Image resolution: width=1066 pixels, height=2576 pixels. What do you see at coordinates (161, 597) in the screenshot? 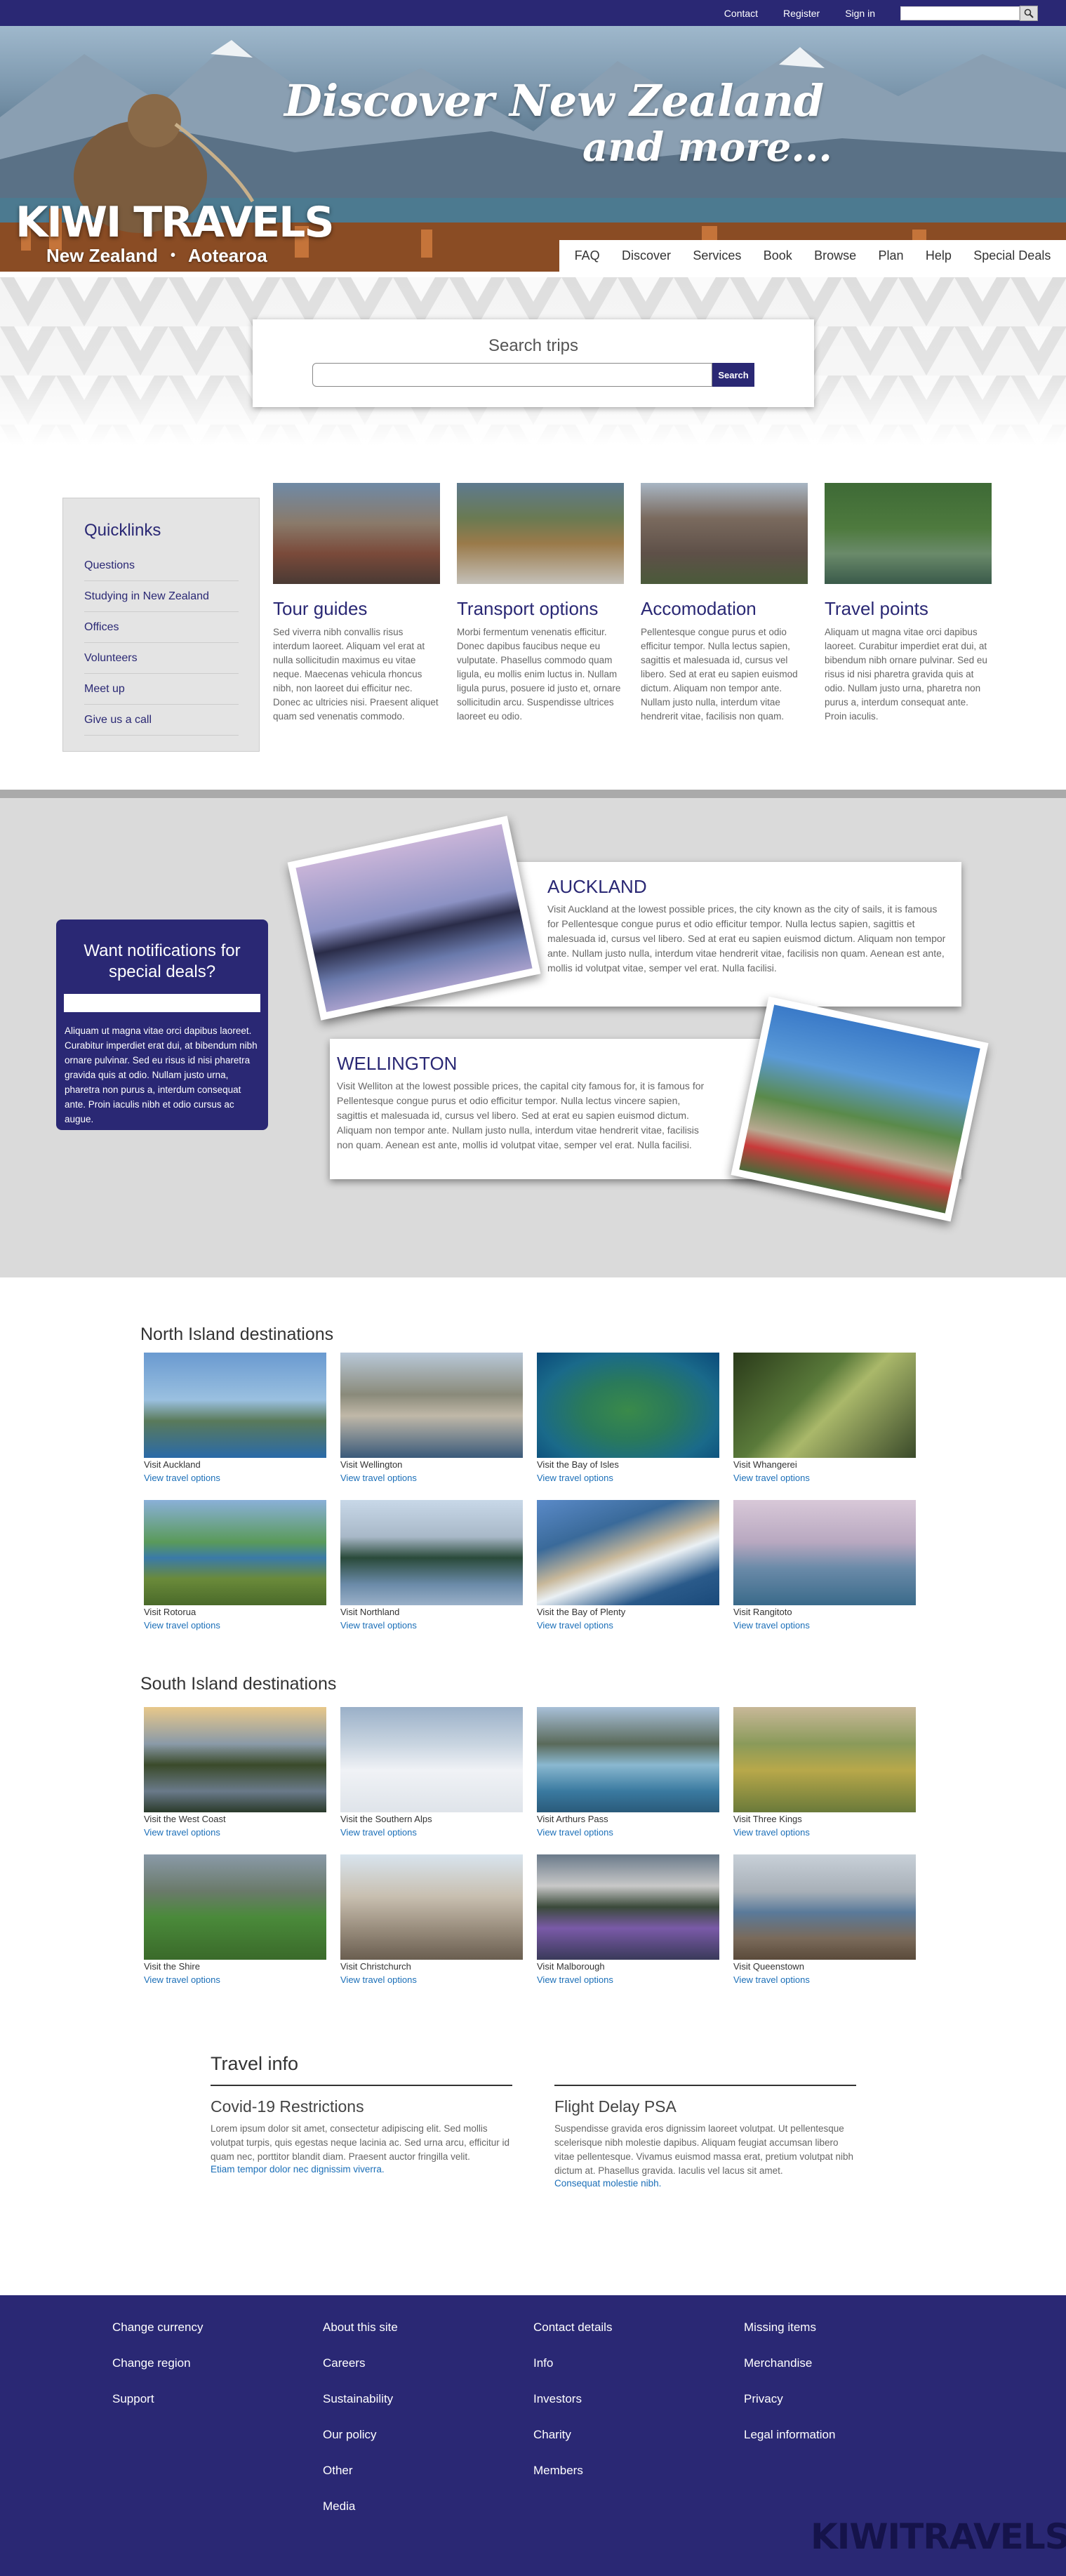
I see `quicklink-studying: Studying in New Zealand` at bounding box center [161, 597].